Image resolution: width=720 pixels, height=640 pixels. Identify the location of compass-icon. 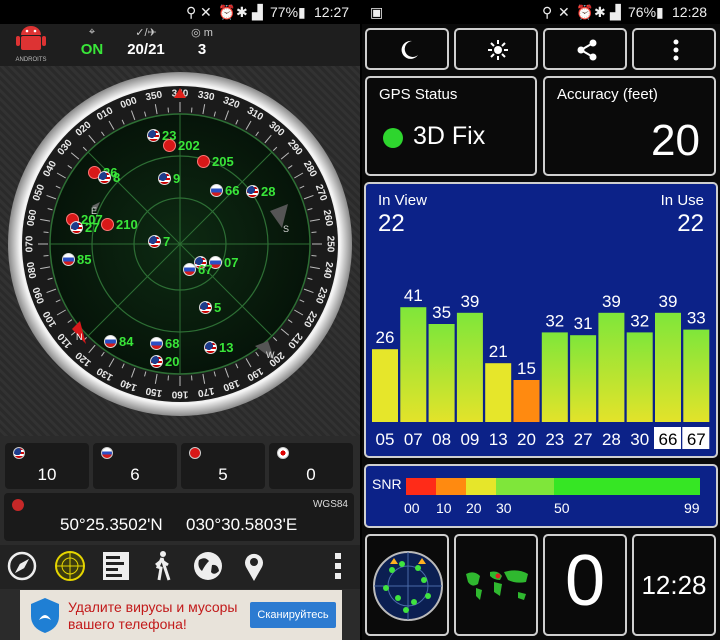
(22, 567).